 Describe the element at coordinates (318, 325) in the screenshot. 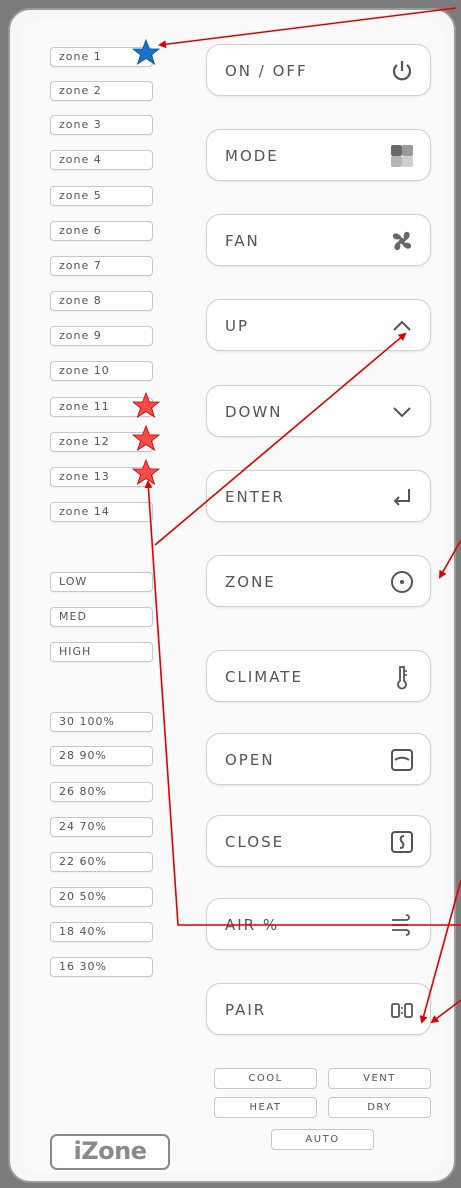

I see `up-button: UP` at that location.